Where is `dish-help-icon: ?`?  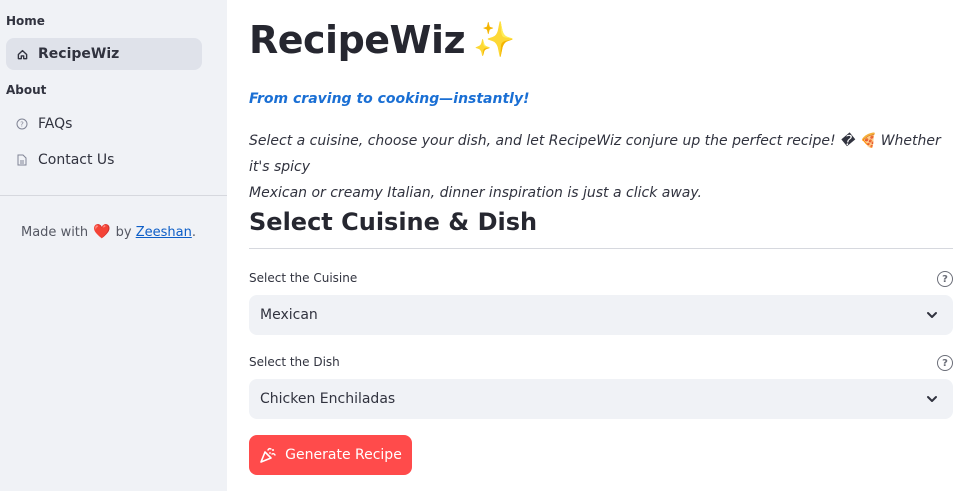
dish-help-icon: ? is located at coordinates (945, 363).